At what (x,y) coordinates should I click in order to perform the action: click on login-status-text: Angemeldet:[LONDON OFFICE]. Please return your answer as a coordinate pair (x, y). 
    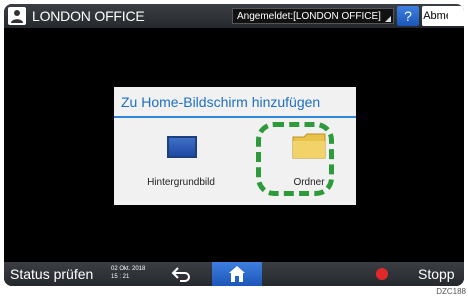
    Looking at the image, I should click on (309, 16).